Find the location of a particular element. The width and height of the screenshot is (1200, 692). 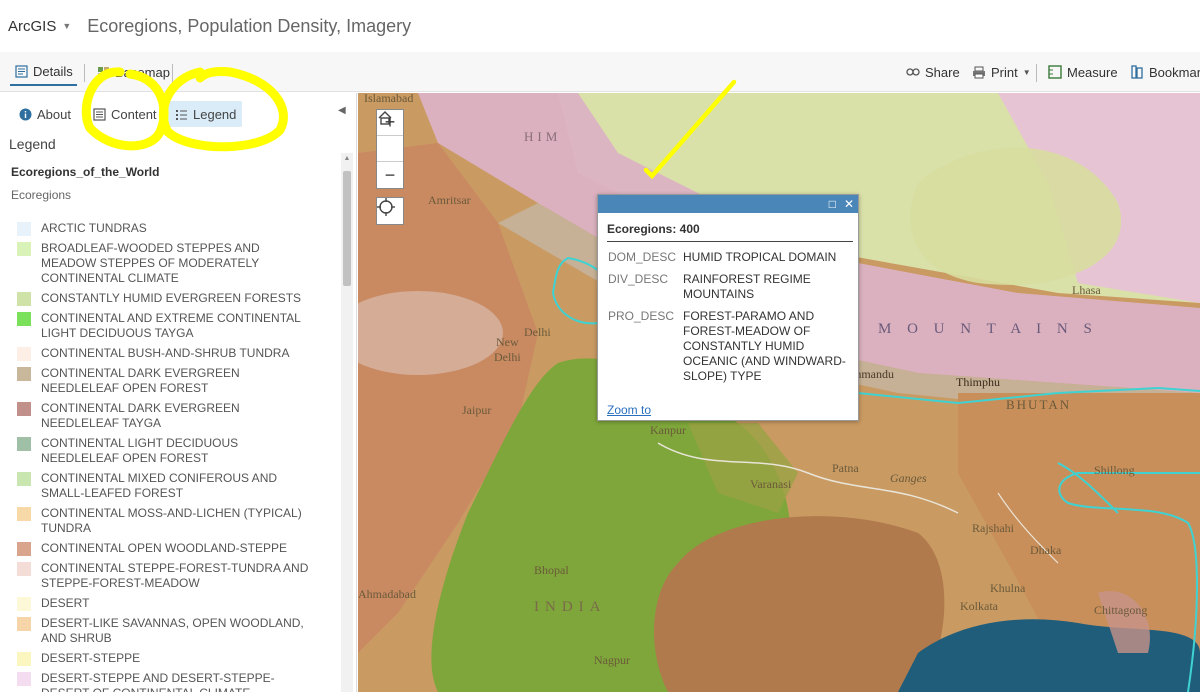

collapse-sidebar-icon: ◀ is located at coordinates (342, 110).